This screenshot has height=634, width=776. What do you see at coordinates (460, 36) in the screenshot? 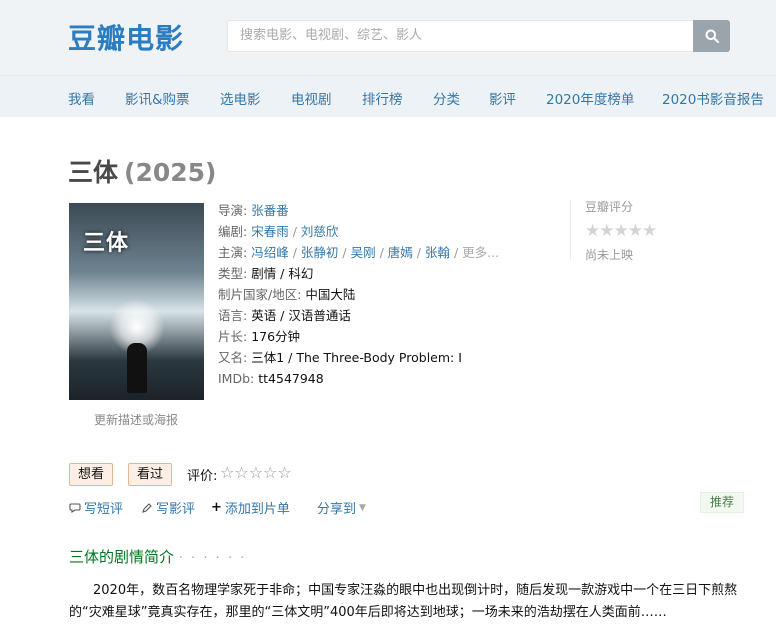
I see `search-input: 搜索电影、电视剧、综艺、影人` at bounding box center [460, 36].